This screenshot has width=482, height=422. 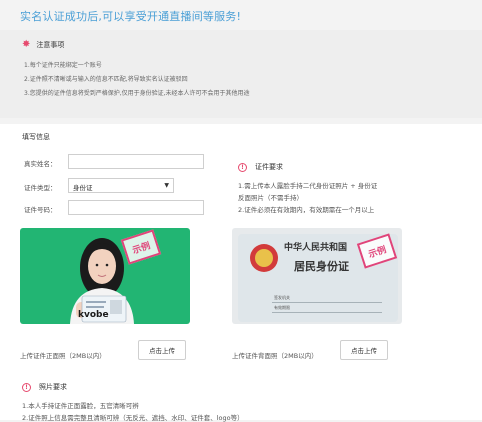 What do you see at coordinates (63, 356) in the screenshot?
I see `front-upload-label: 上传证件正面照（2MB以内）` at bounding box center [63, 356].